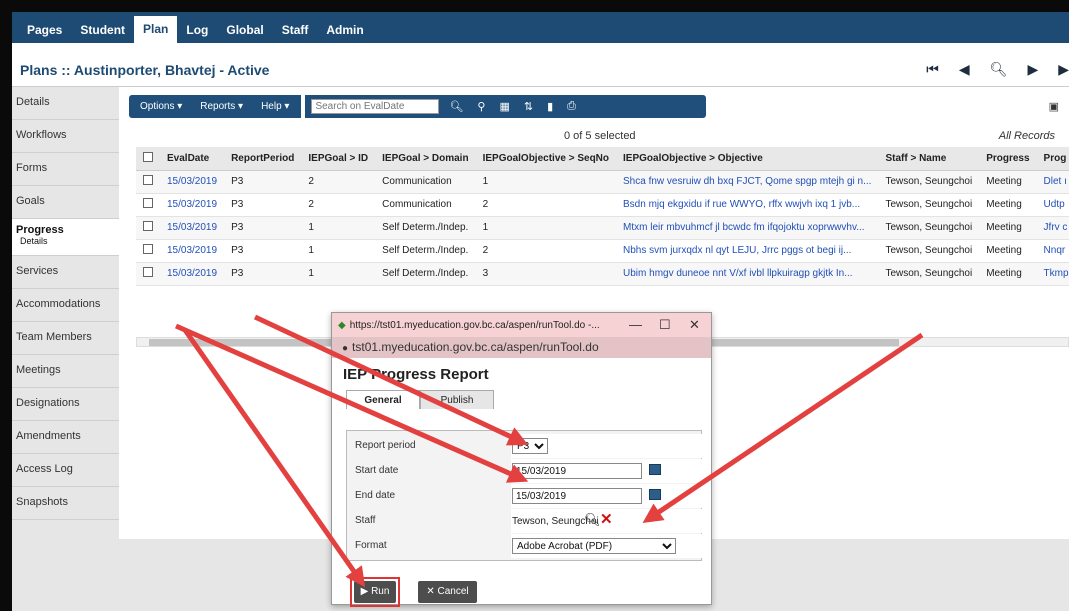  Describe the element at coordinates (594, 546) in the screenshot. I see `format-select: Adobe Acrobat (PDF)` at that location.